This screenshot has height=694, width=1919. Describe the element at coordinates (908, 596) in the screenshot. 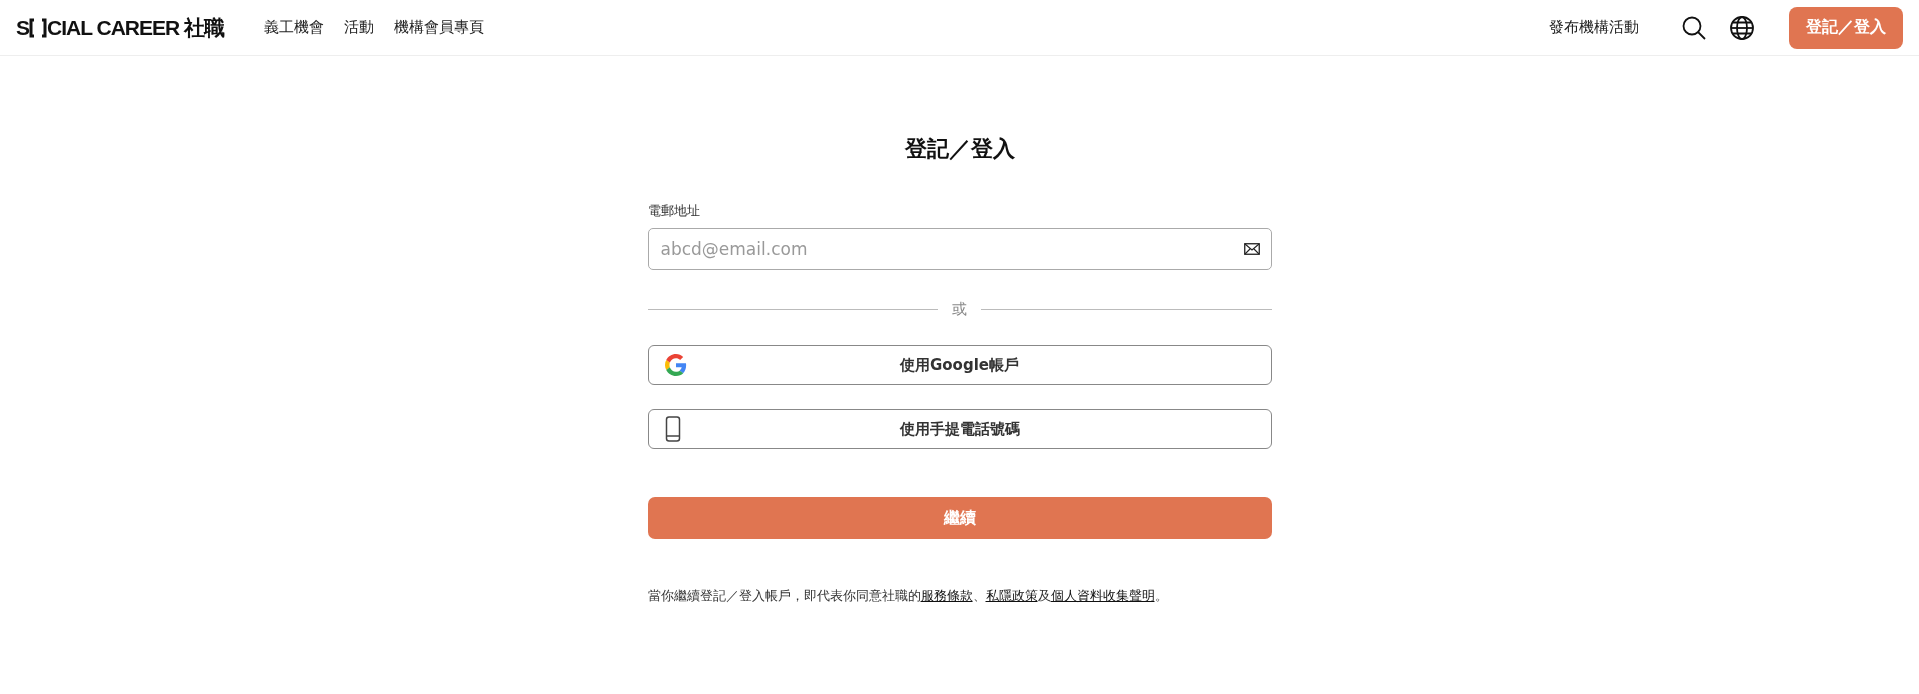

I see `terms-text: 當你繼續登記／登入帳戶，即代表你同意社職的服務條款、私隱政策及個人資料收集聲明。` at that location.